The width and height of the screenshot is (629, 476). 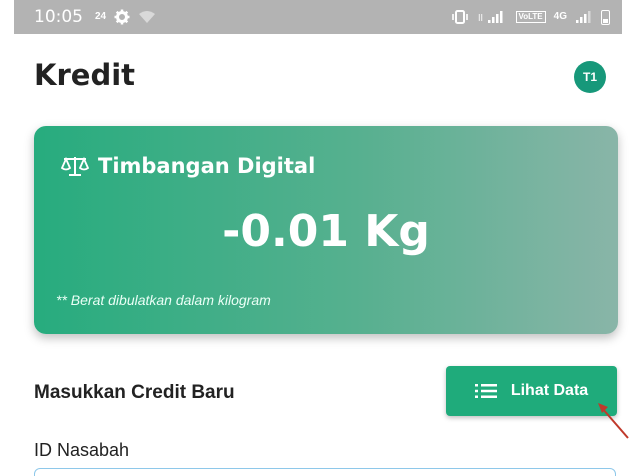 I want to click on status-icons-left: 24, so click(x=125, y=17).